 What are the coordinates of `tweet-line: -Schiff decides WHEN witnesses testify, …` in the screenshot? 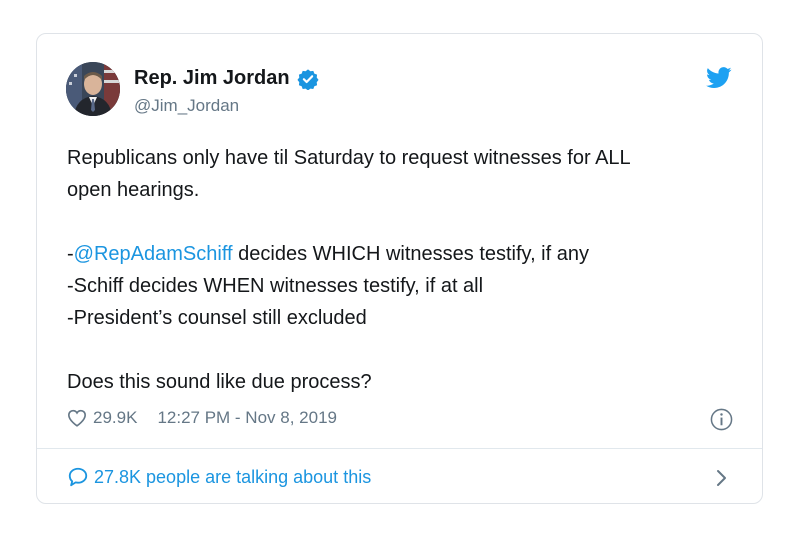 It's located at (275, 286).